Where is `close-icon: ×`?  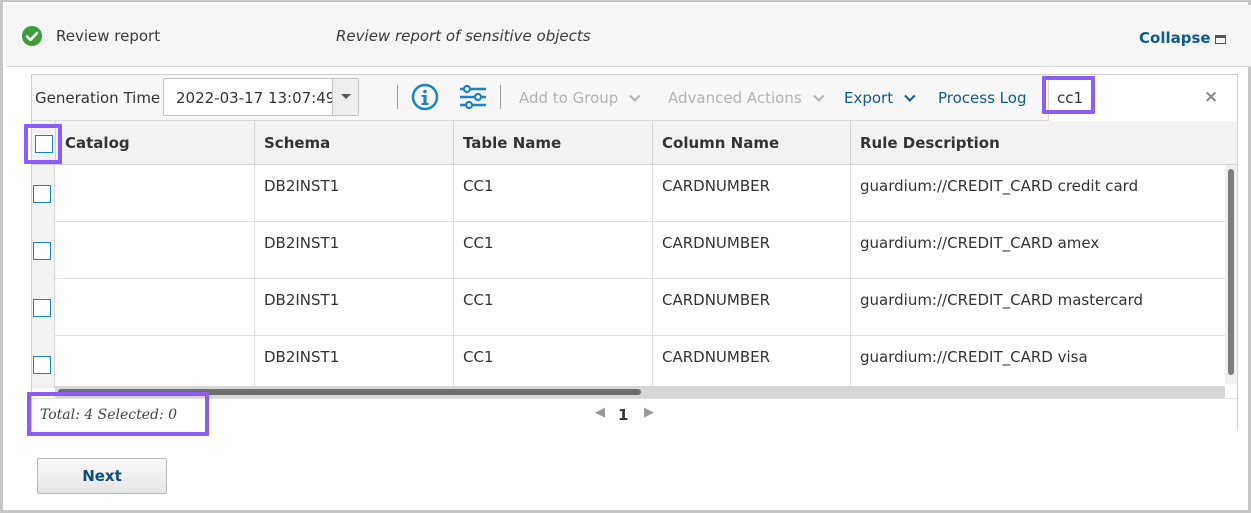
close-icon: × is located at coordinates (1211, 97).